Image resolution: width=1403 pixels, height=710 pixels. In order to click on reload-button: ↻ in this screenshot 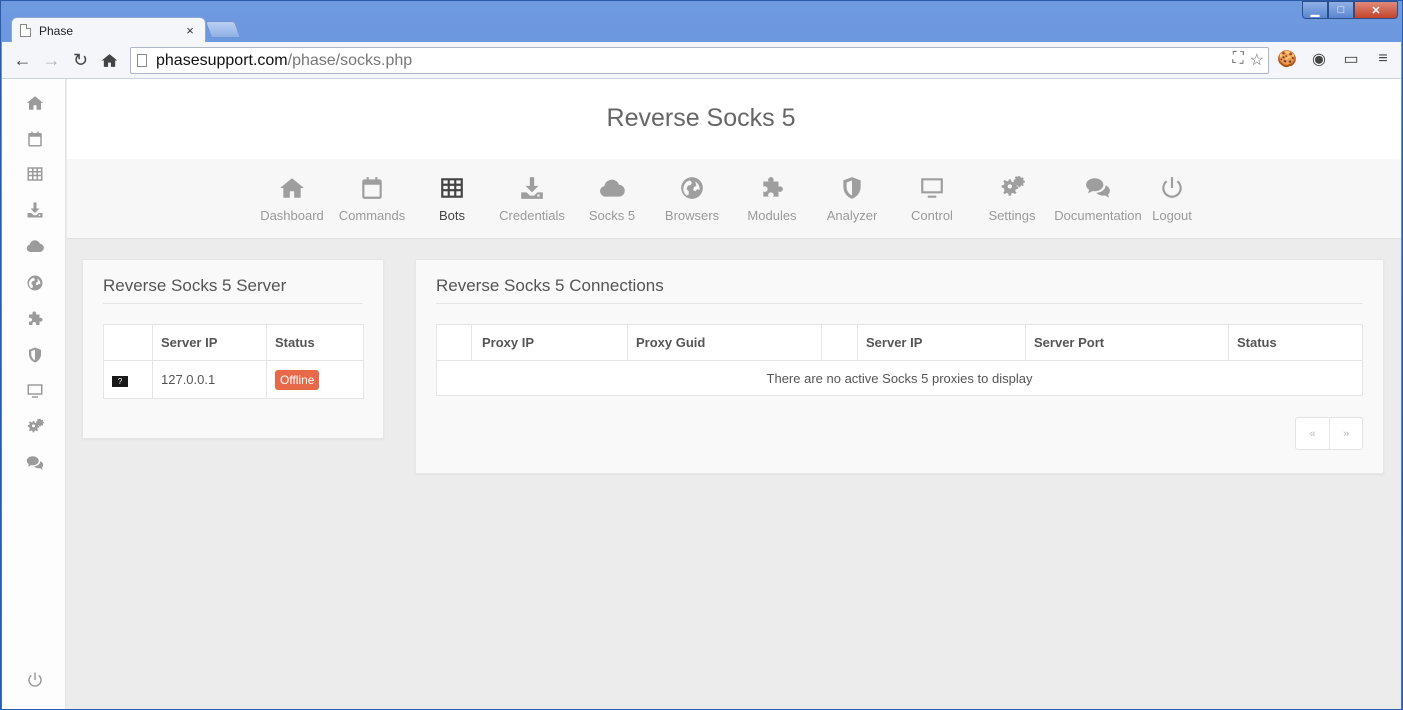, I will do `click(80, 60)`.